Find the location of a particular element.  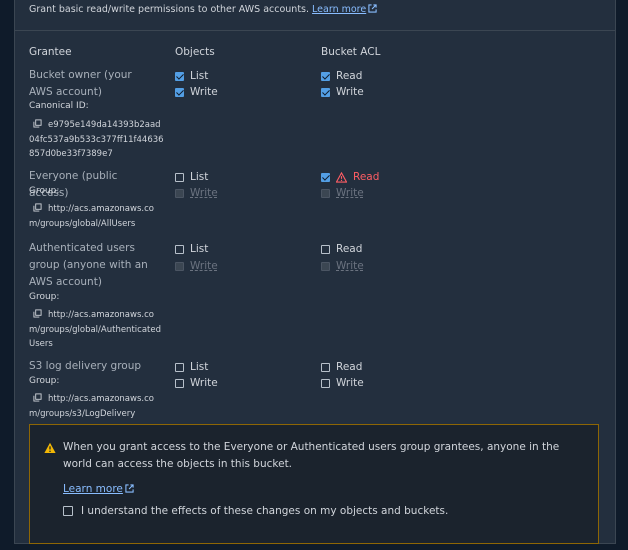

log-delivery-acl-read-checkbox: Read is located at coordinates (341, 367).